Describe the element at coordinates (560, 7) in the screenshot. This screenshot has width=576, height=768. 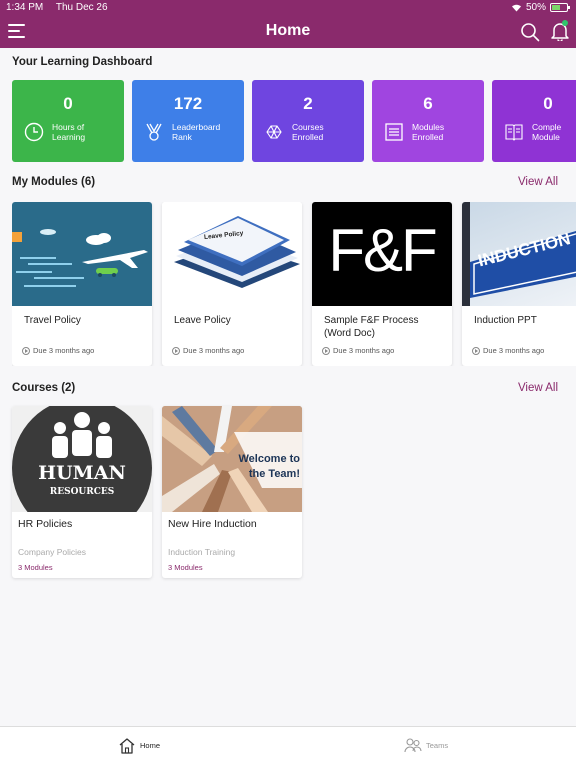
I see `battery-icon` at that location.